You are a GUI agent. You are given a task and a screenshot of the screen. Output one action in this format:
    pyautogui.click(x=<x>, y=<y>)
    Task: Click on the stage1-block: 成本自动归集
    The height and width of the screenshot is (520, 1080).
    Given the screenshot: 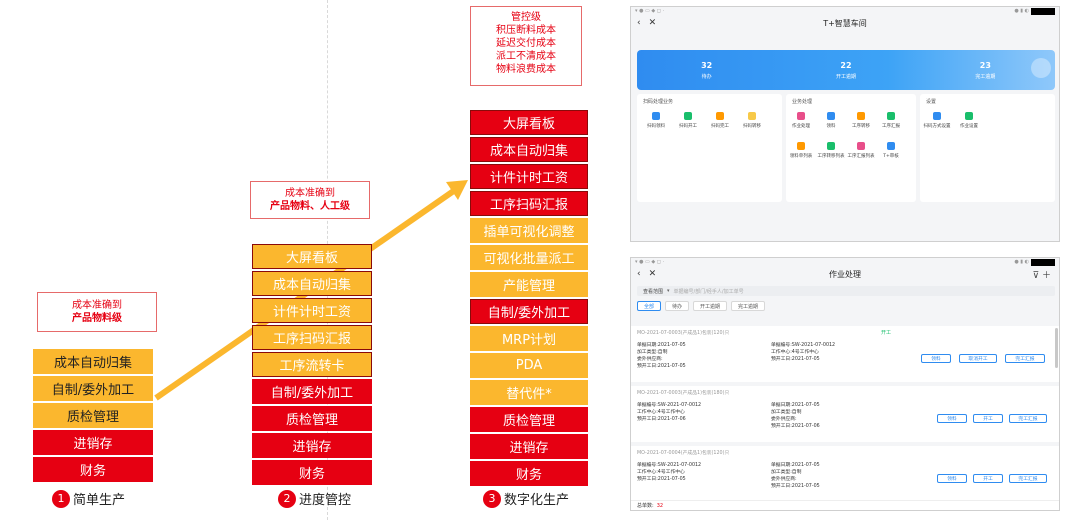 What is the action you would take?
    pyautogui.click(x=93, y=361)
    